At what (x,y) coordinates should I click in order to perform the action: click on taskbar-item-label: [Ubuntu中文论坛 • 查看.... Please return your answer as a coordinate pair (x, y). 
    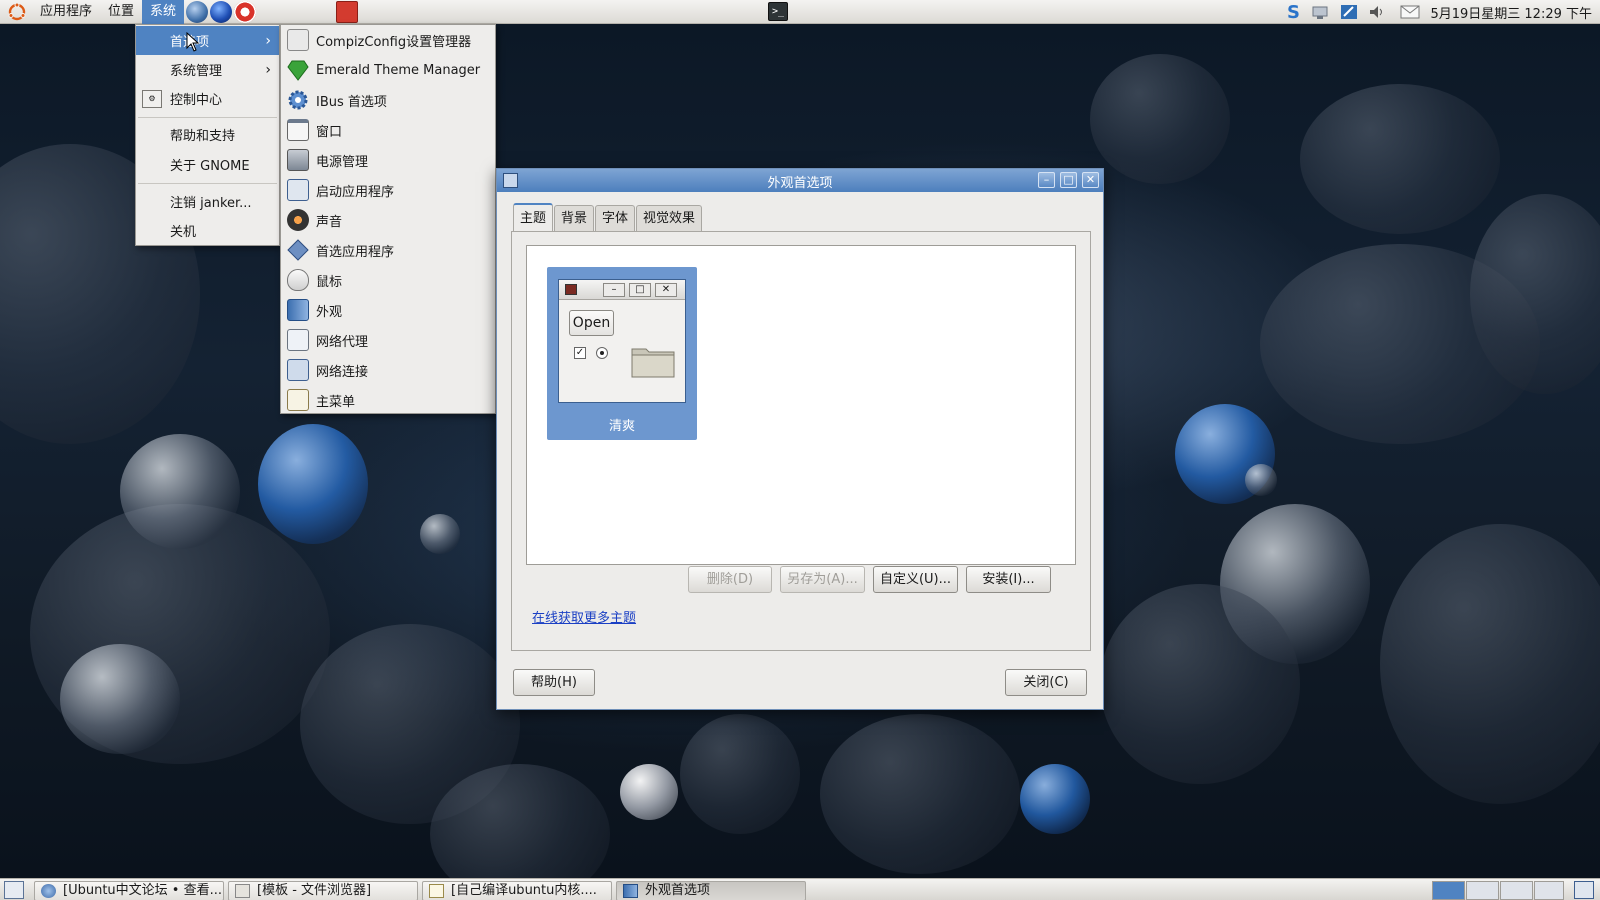
    Looking at the image, I should click on (142, 890).